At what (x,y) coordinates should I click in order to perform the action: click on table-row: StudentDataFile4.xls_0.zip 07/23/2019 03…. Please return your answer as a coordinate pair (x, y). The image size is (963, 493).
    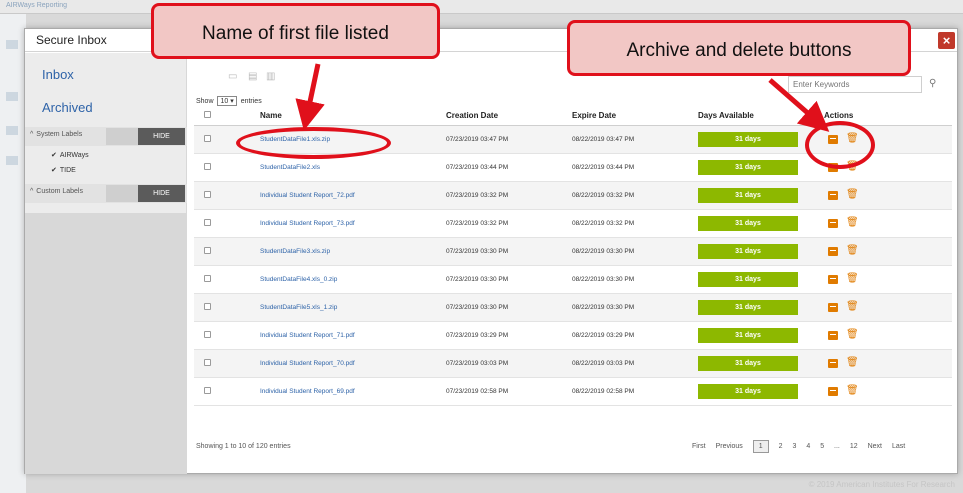
    Looking at the image, I should click on (573, 279).